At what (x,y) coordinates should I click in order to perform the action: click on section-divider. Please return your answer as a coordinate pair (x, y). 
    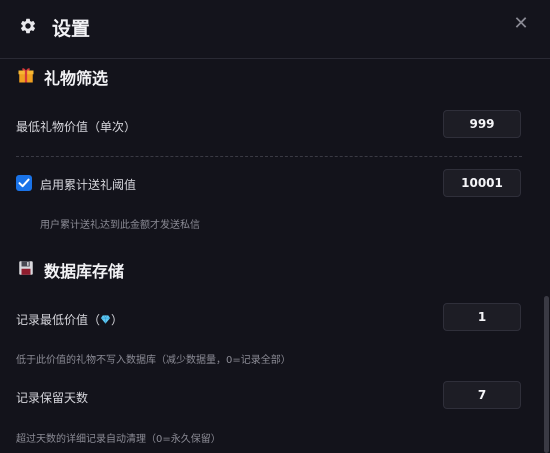
    Looking at the image, I should click on (269, 156).